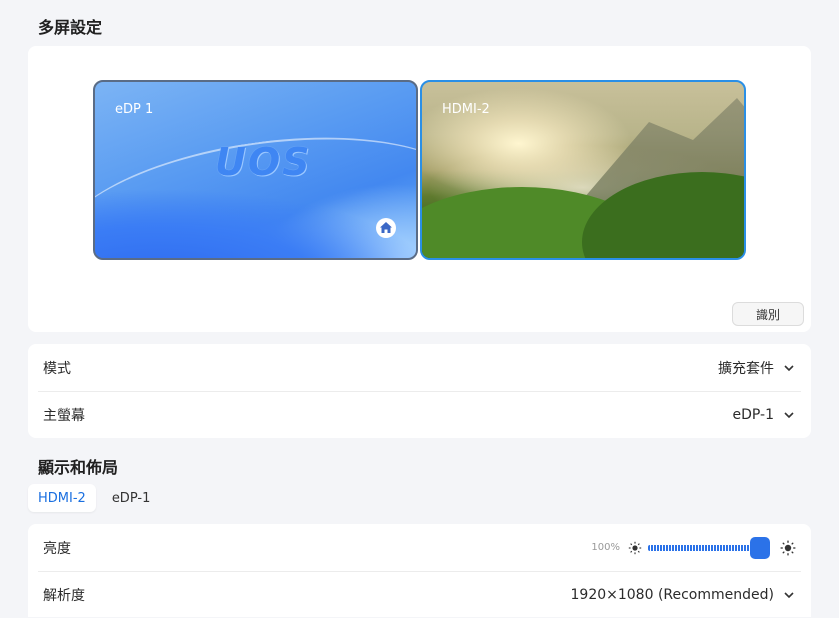  I want to click on resolution-value: 1920×1080 (Recommended), so click(672, 594).